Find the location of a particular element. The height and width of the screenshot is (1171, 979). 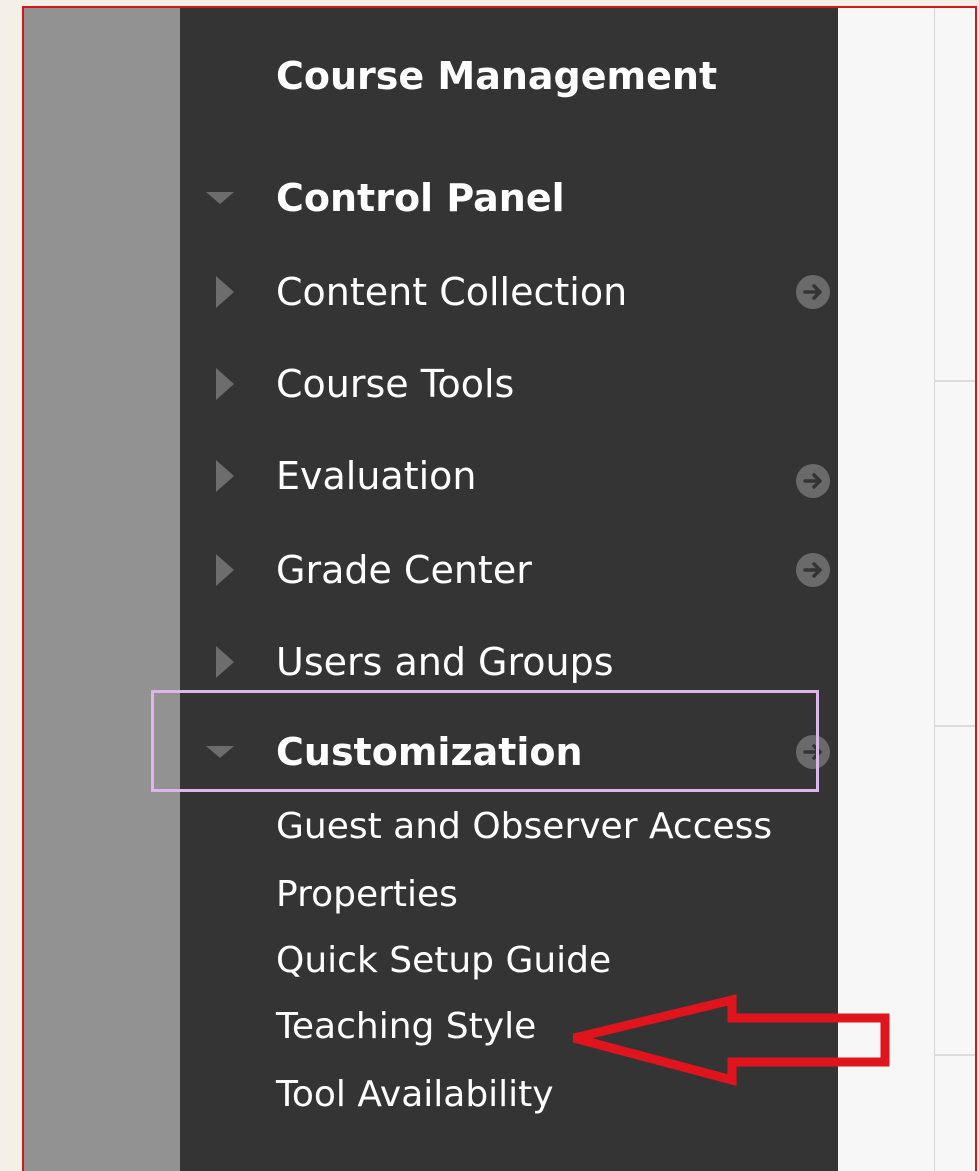

red-annotation-arrow is located at coordinates (731, 1040).